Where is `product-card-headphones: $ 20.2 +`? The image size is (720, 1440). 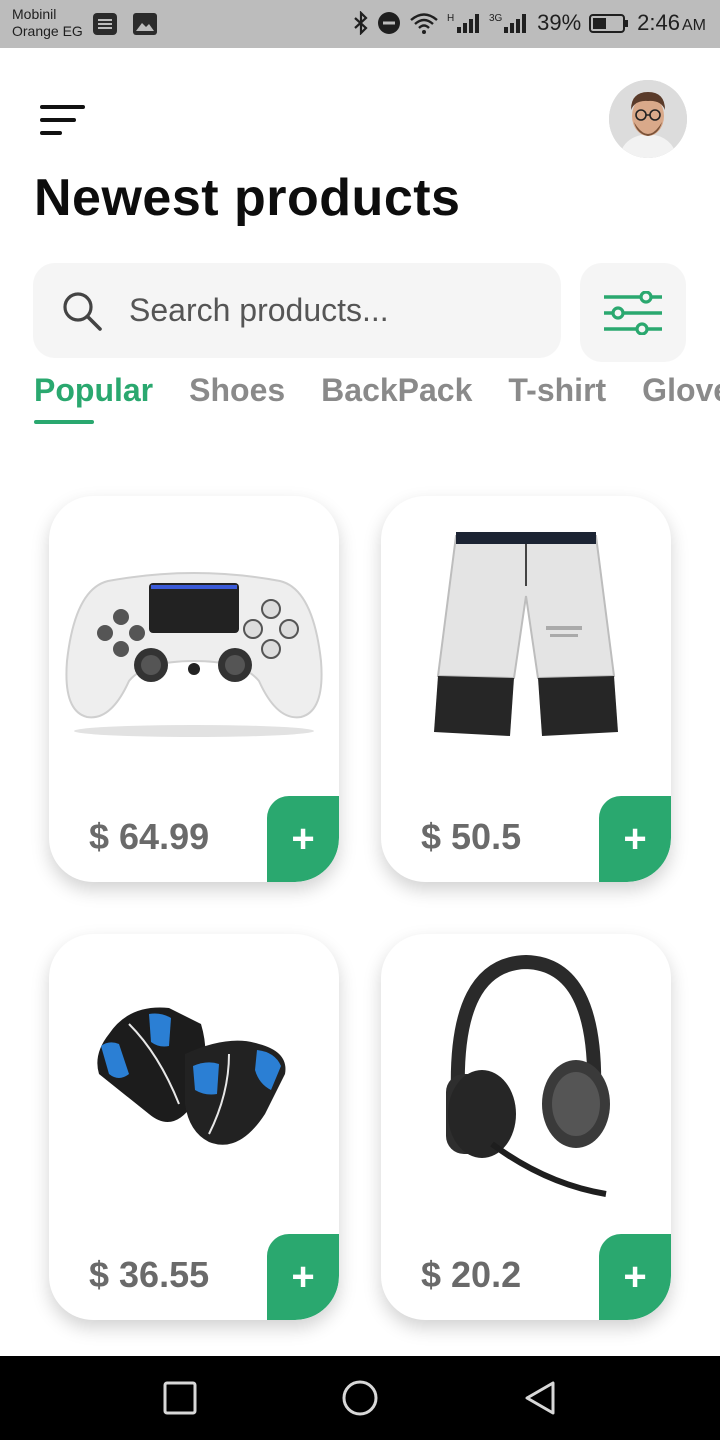 product-card-headphones: $ 20.2 + is located at coordinates (526, 1127).